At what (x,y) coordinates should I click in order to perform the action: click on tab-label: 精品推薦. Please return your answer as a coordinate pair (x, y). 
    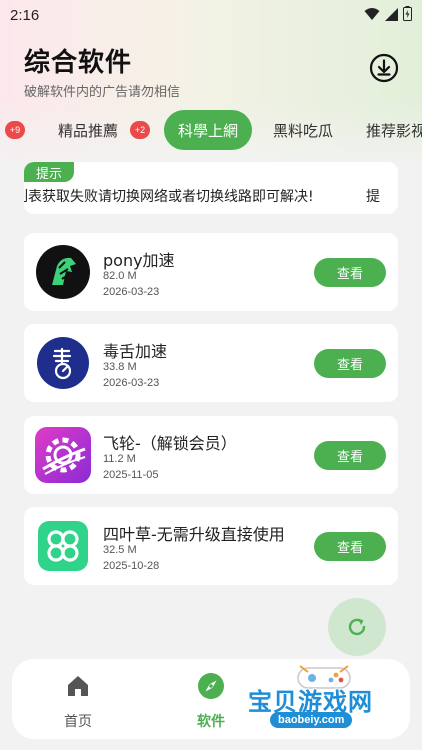
    Looking at the image, I should click on (88, 130).